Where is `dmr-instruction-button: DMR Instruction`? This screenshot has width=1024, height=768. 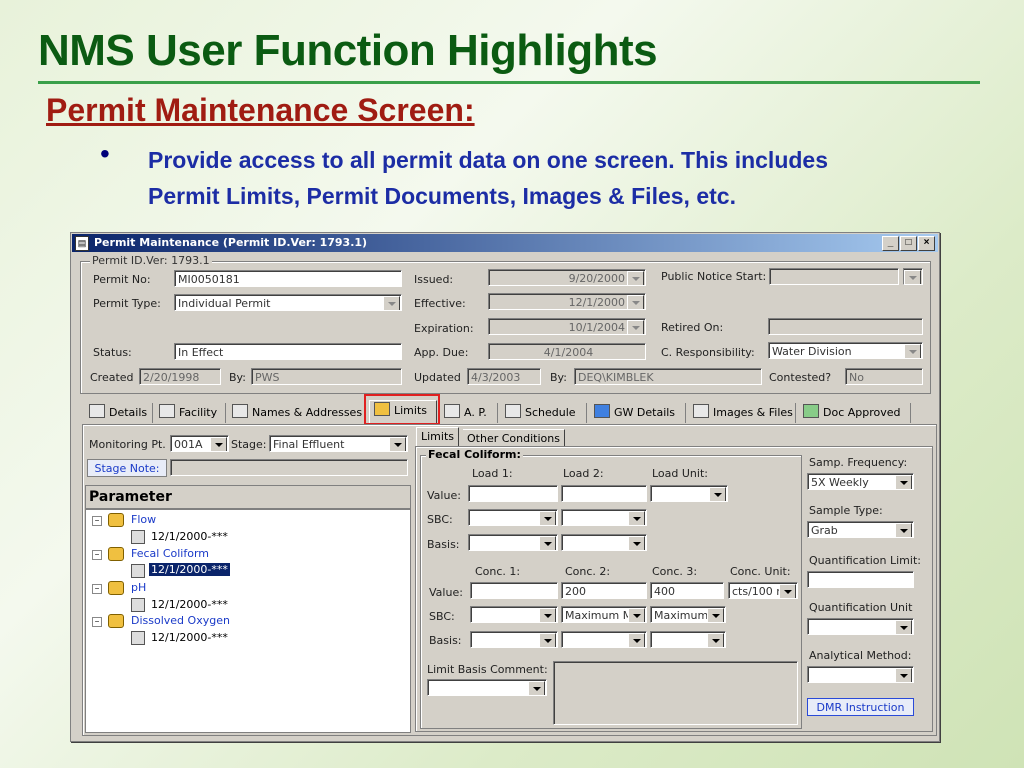
dmr-instruction-button: DMR Instruction is located at coordinates (860, 707).